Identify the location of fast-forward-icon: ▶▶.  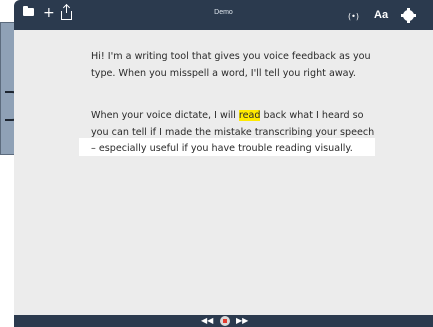
(242, 321).